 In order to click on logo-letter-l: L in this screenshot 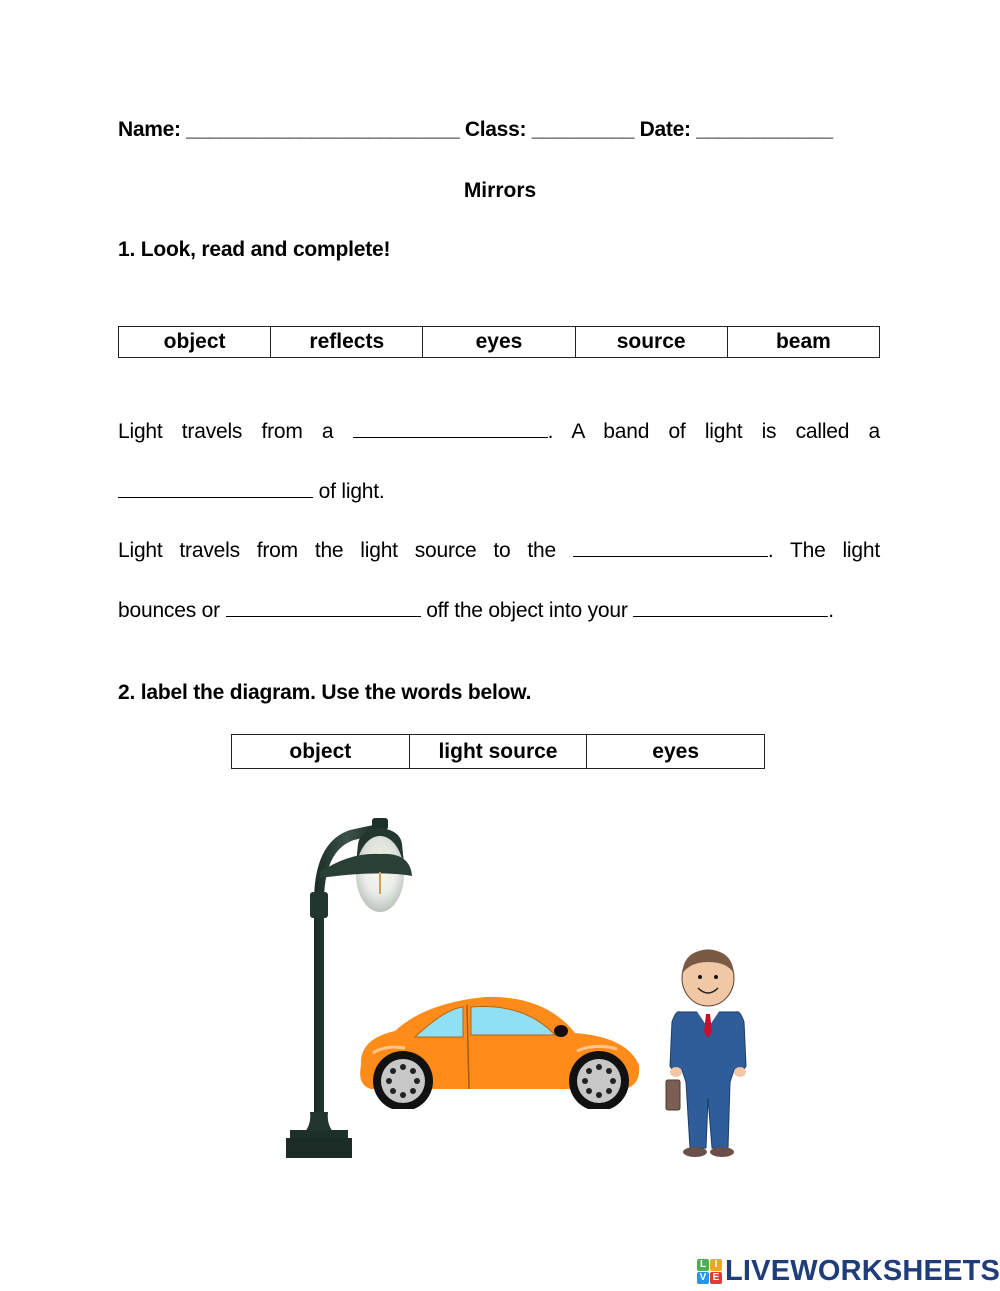, I will do `click(703, 1265)`.